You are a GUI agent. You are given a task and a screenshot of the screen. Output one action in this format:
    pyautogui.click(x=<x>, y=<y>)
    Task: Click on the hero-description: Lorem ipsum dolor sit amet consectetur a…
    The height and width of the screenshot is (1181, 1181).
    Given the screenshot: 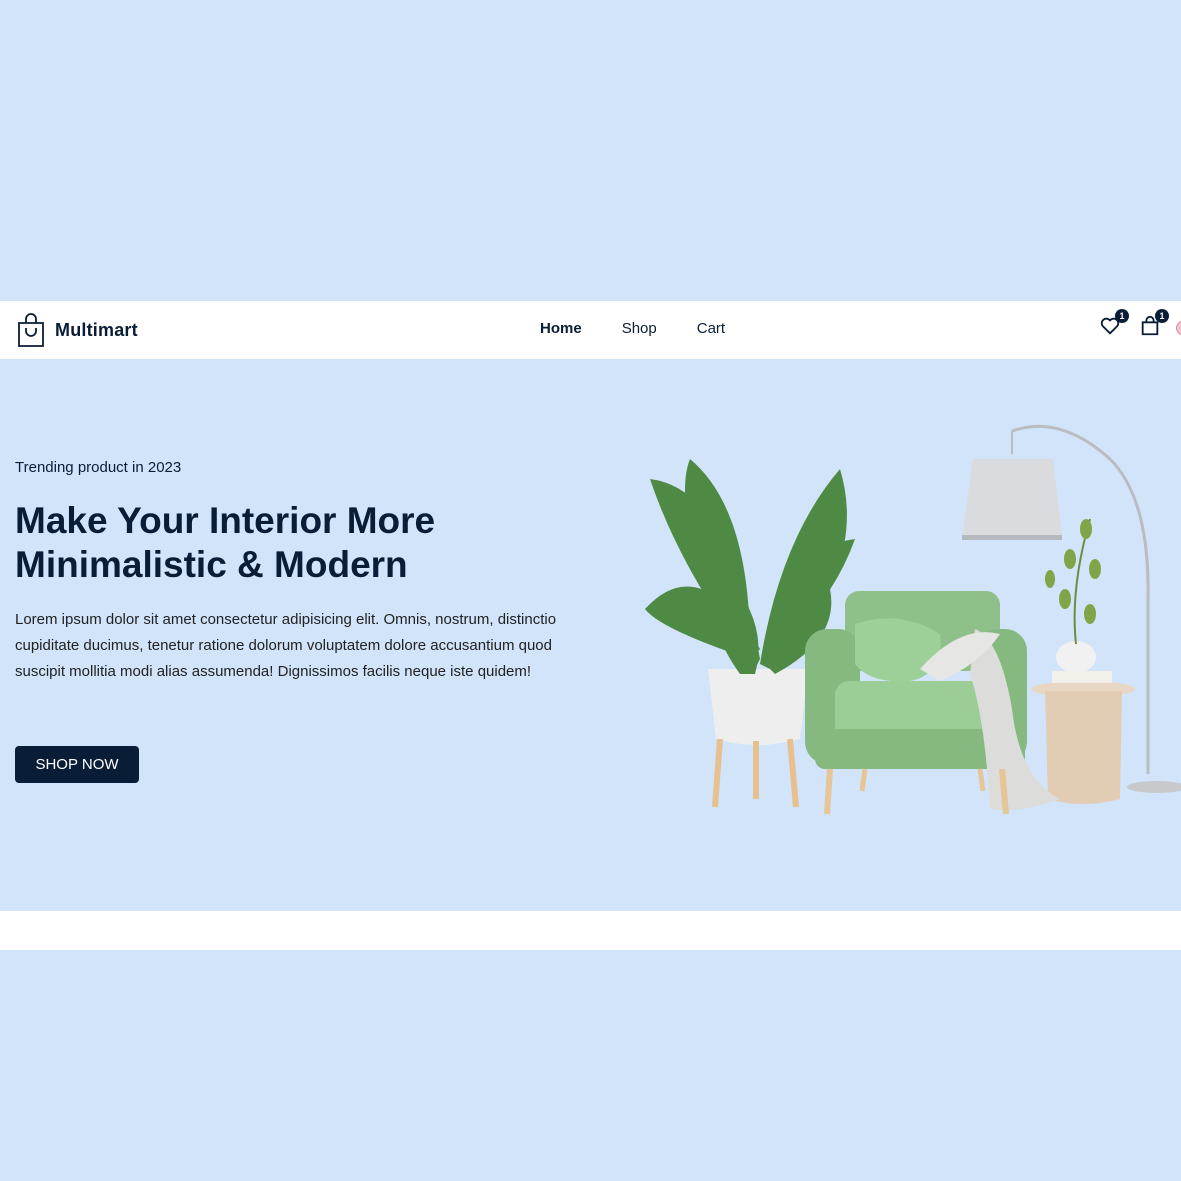 What is the action you would take?
    pyautogui.click(x=286, y=645)
    